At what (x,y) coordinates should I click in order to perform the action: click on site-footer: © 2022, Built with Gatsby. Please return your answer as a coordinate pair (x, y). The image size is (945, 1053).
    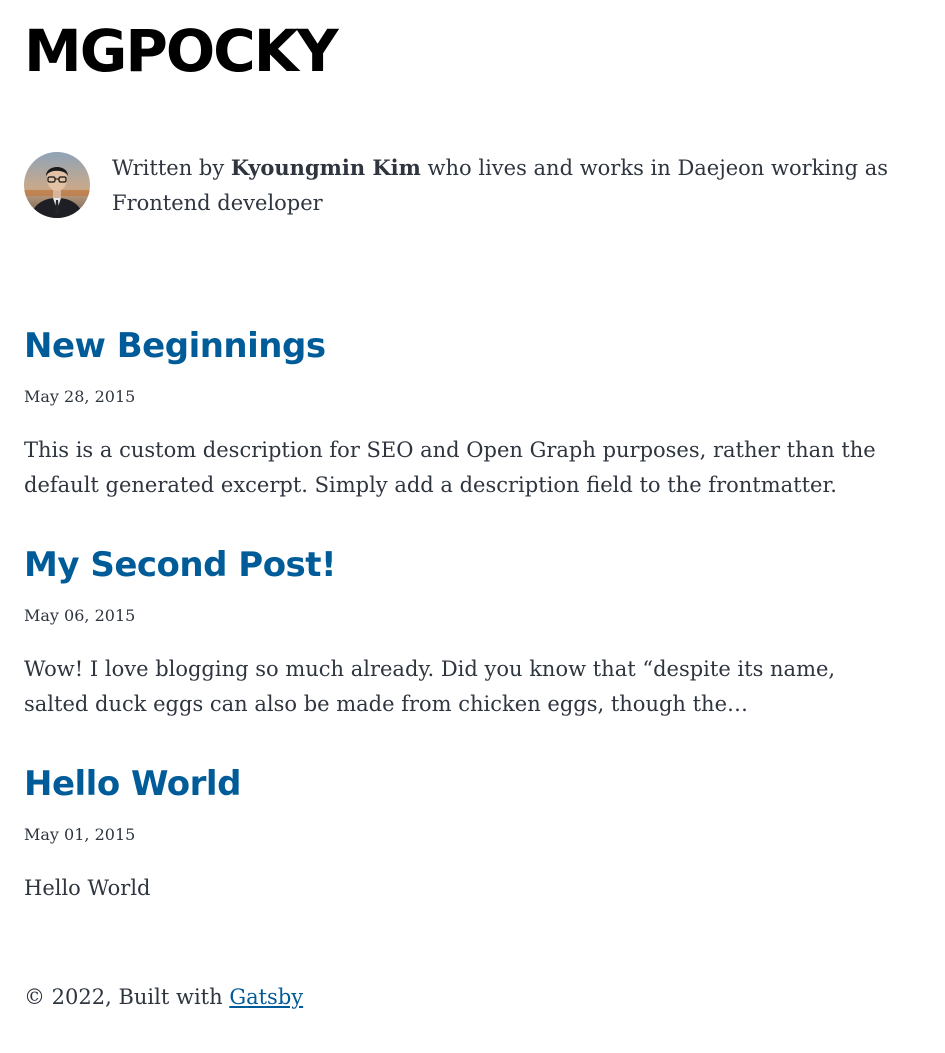
    Looking at the image, I should click on (163, 997).